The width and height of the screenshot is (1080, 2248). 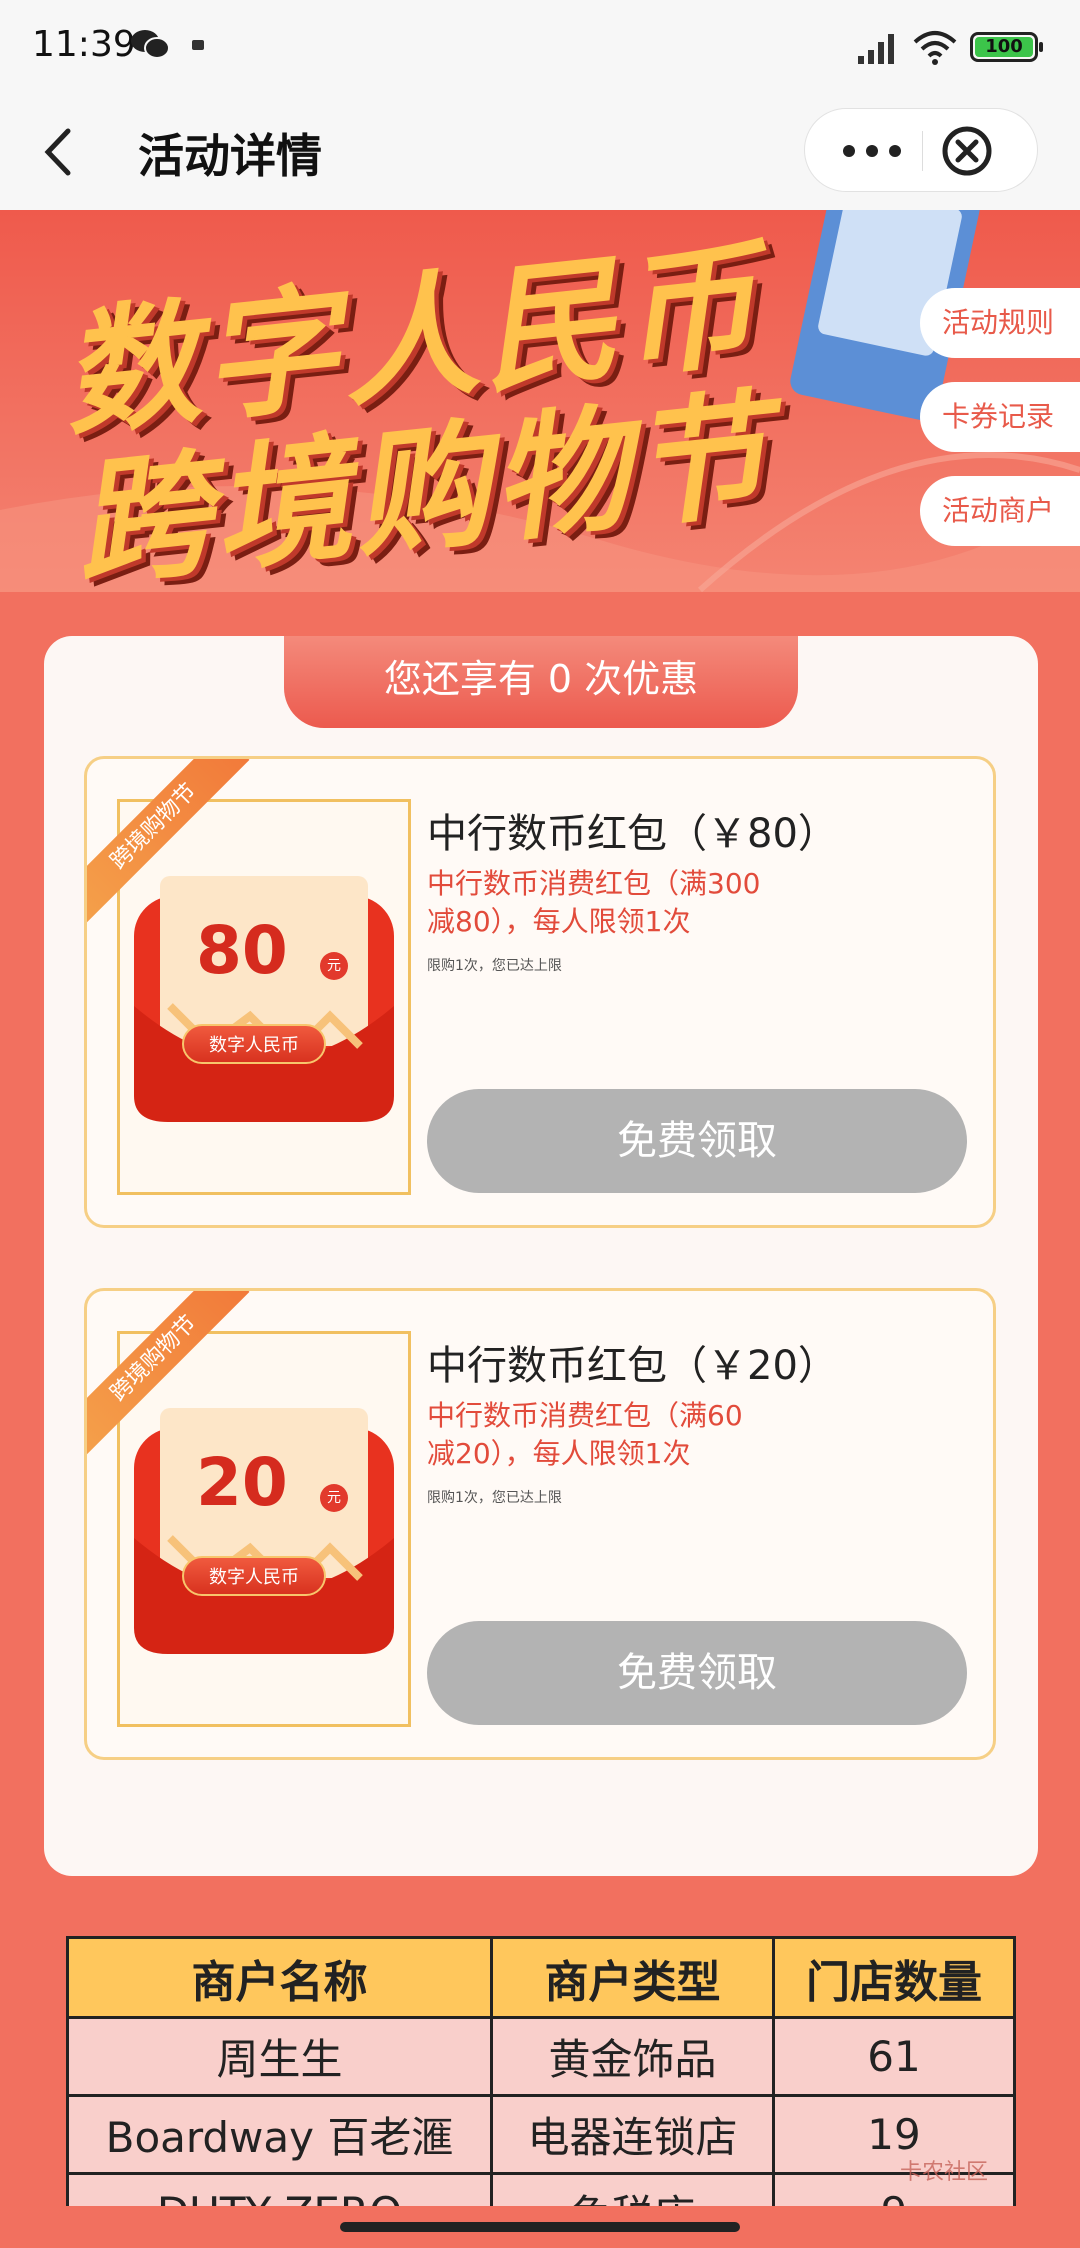 I want to click on page-title: 活动详情, so click(x=230, y=156).